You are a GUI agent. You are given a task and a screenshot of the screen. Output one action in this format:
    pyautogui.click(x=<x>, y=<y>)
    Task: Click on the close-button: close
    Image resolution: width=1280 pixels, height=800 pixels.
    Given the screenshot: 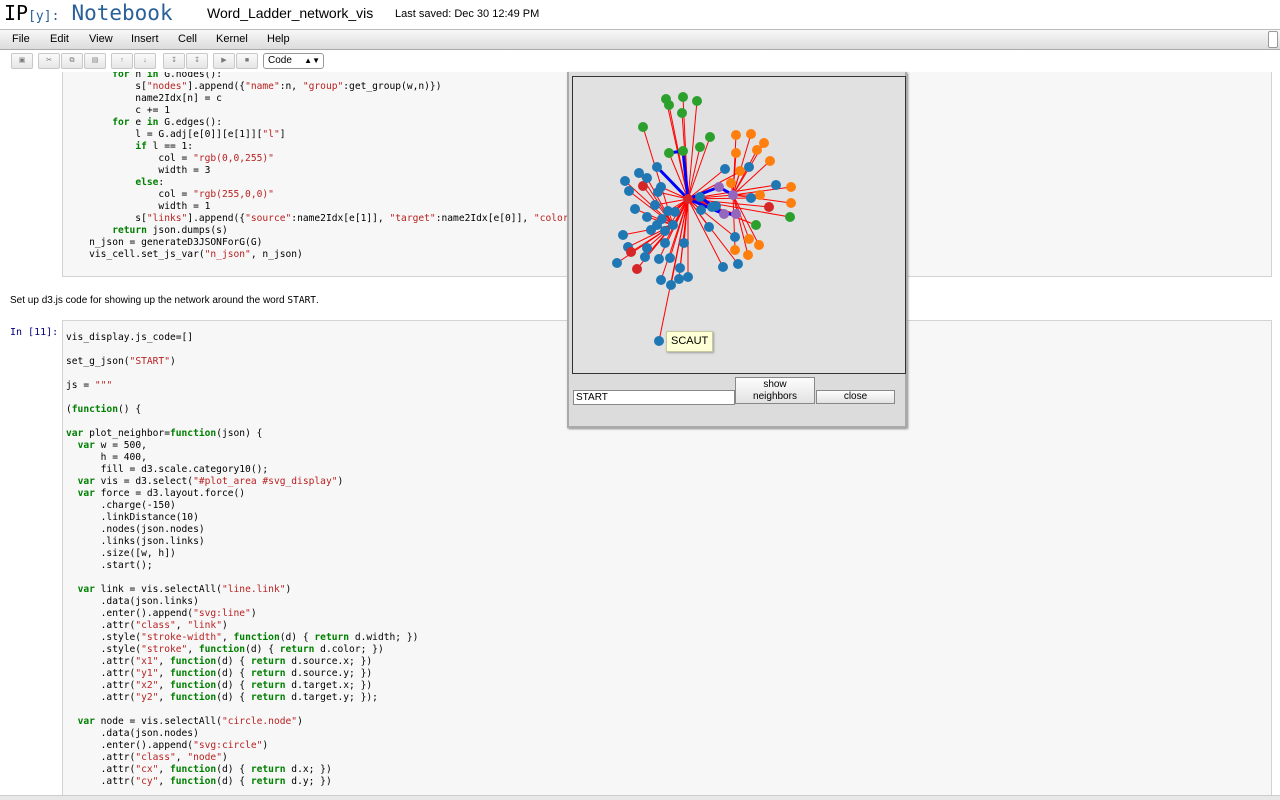 What is the action you would take?
    pyautogui.click(x=855, y=397)
    